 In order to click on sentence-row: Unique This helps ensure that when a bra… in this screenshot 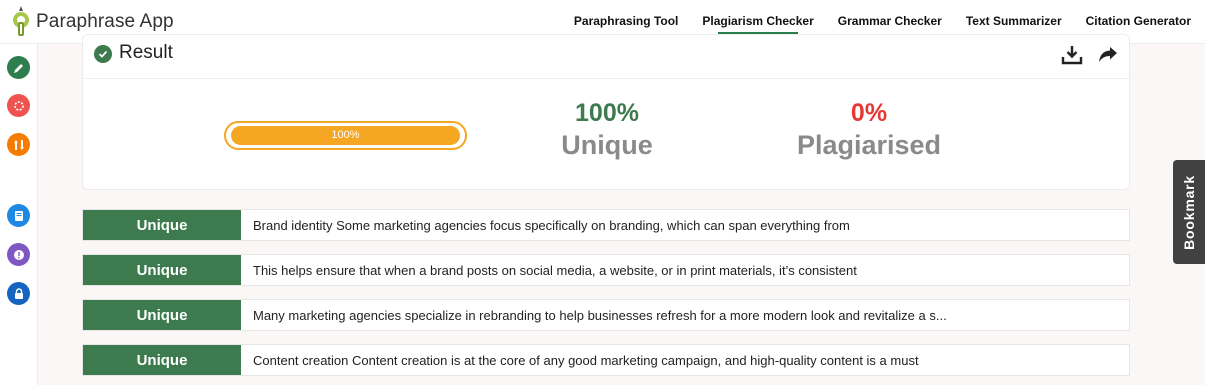, I will do `click(606, 270)`.